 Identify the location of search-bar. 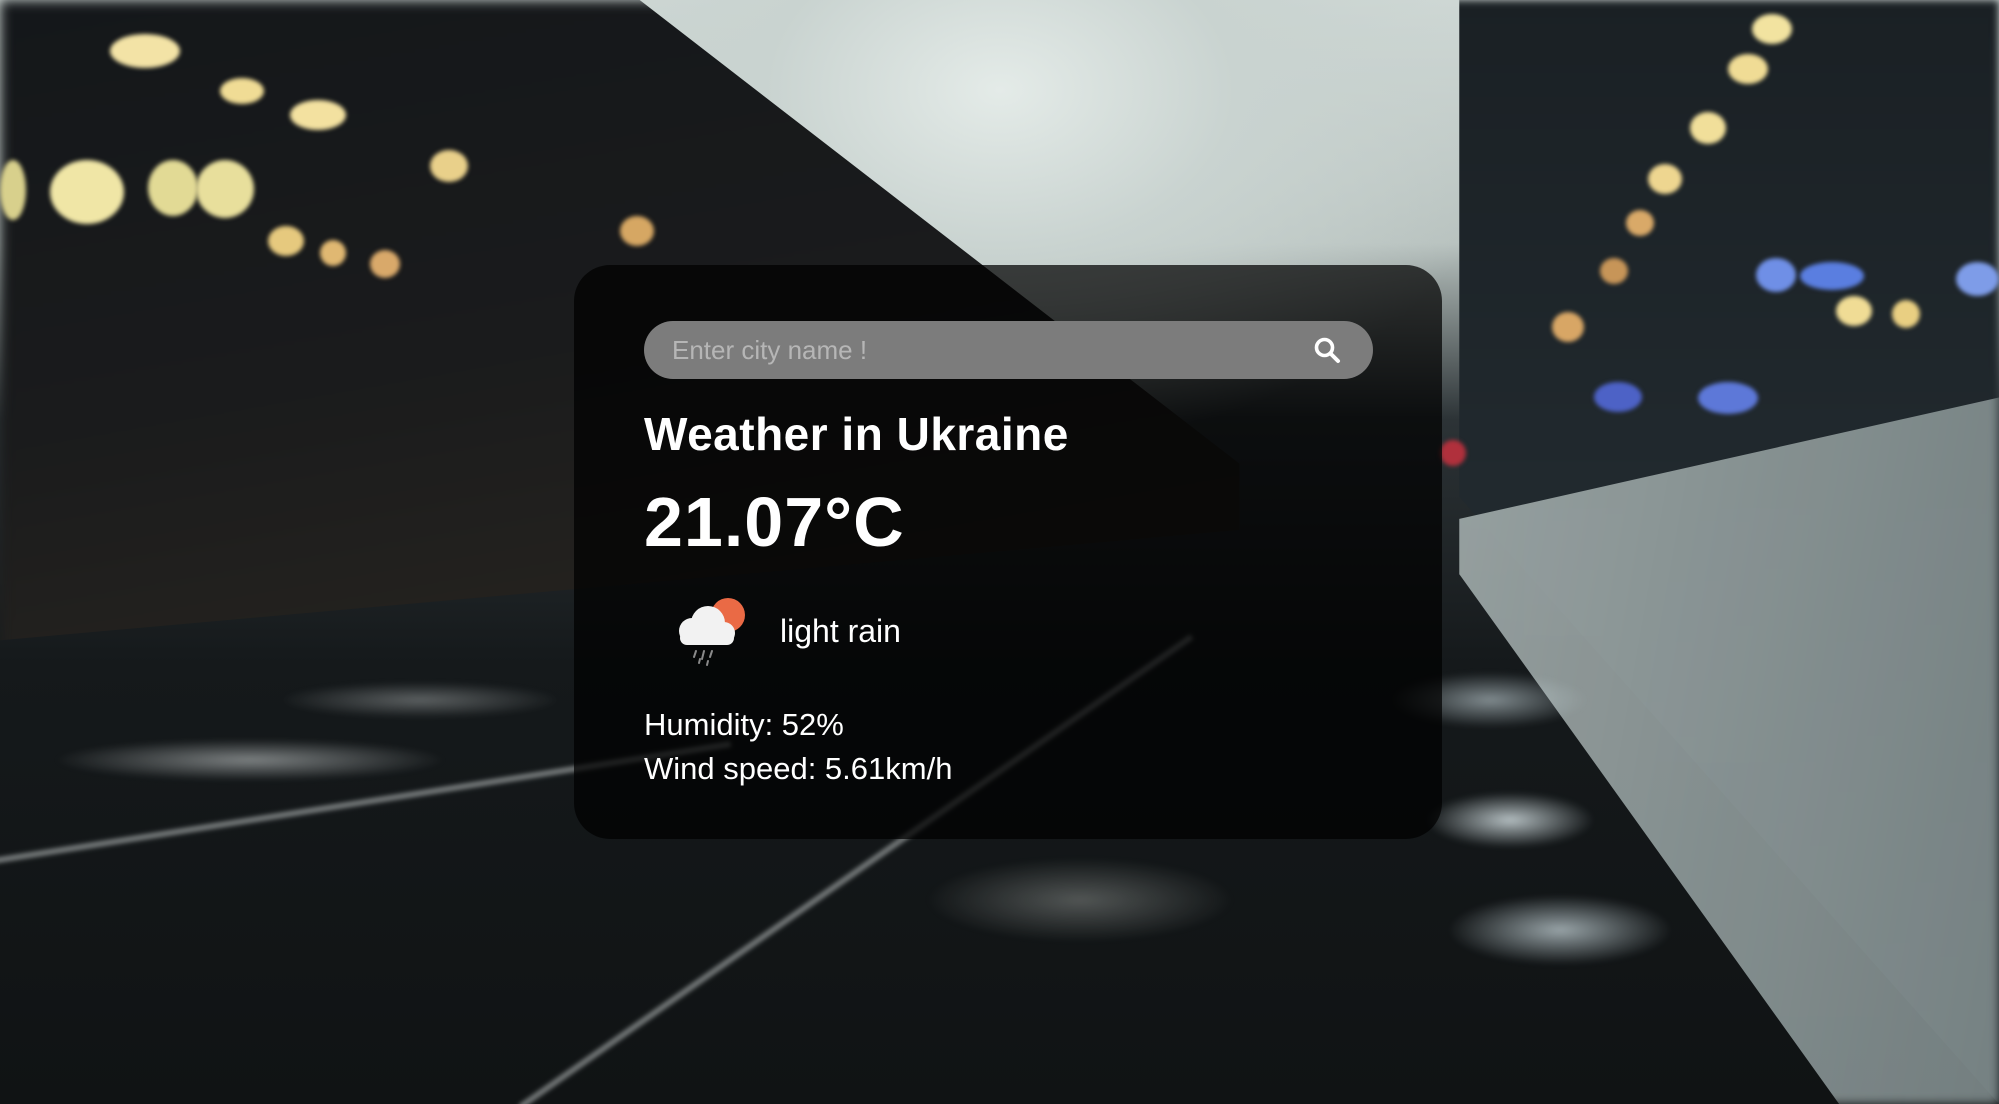
(1008, 350).